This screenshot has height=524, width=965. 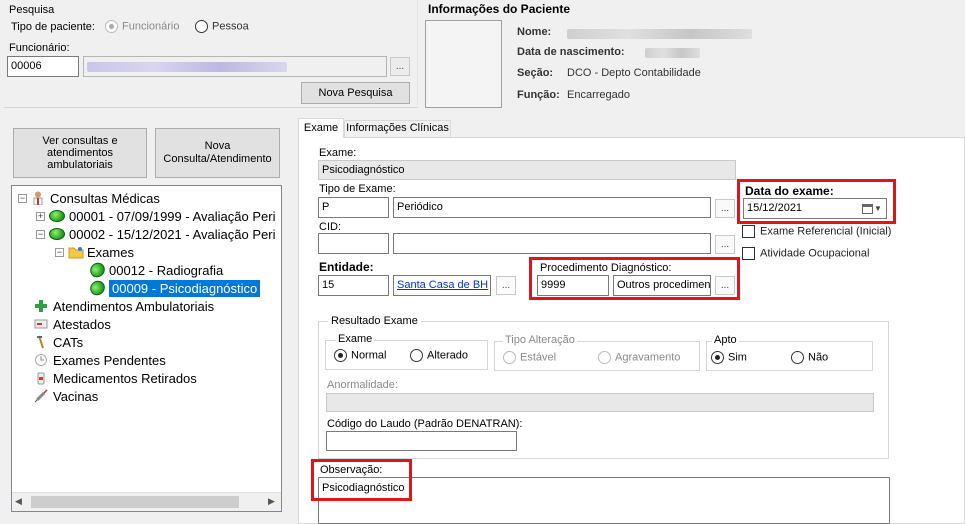 I want to click on radio-sim: Sim, so click(x=729, y=357).